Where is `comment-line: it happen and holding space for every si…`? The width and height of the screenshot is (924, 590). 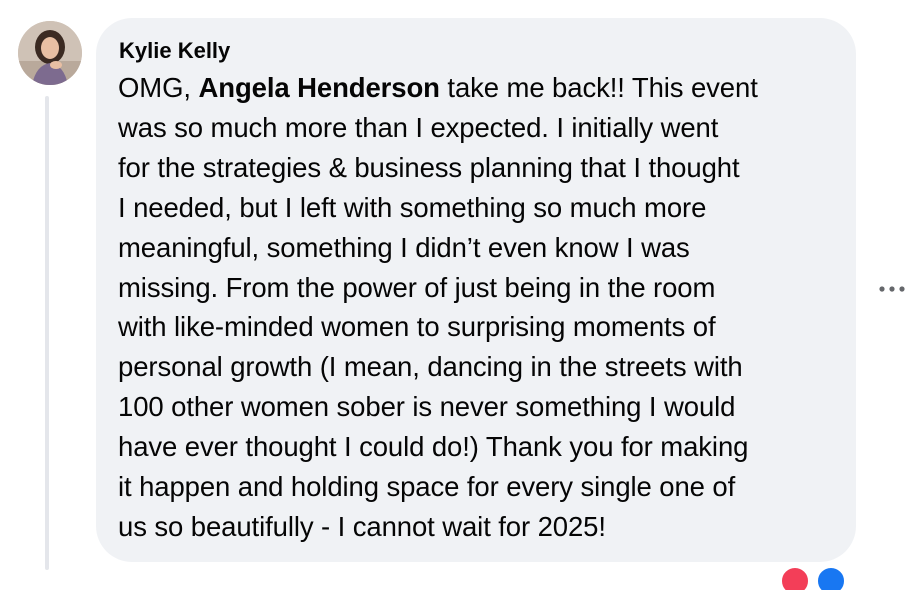
comment-line: it happen and holding space for every si… is located at coordinates (427, 487).